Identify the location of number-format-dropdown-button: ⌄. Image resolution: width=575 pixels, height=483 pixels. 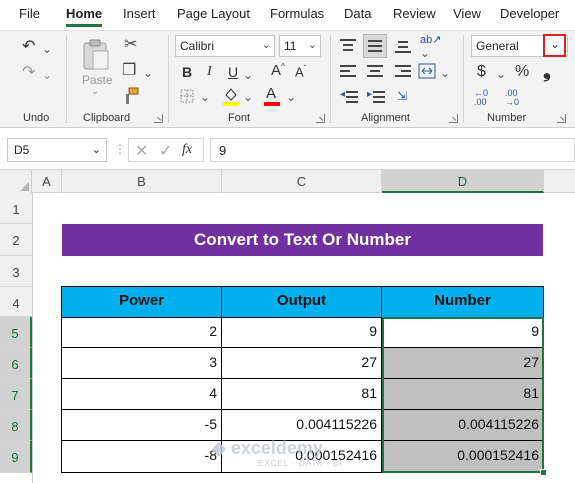
(554, 45).